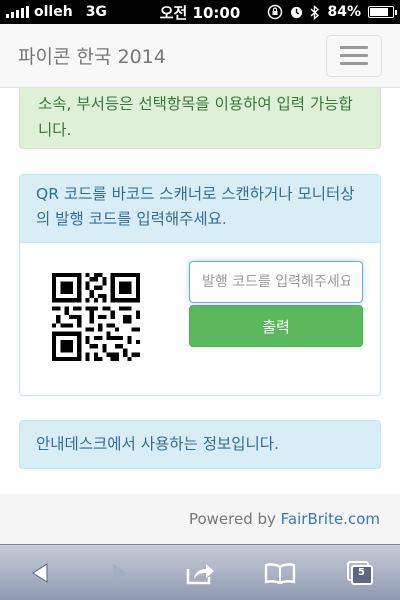 This screenshot has width=400, height=600. Describe the element at coordinates (234, 519) in the screenshot. I see `powered-by-text: Powered by` at that location.